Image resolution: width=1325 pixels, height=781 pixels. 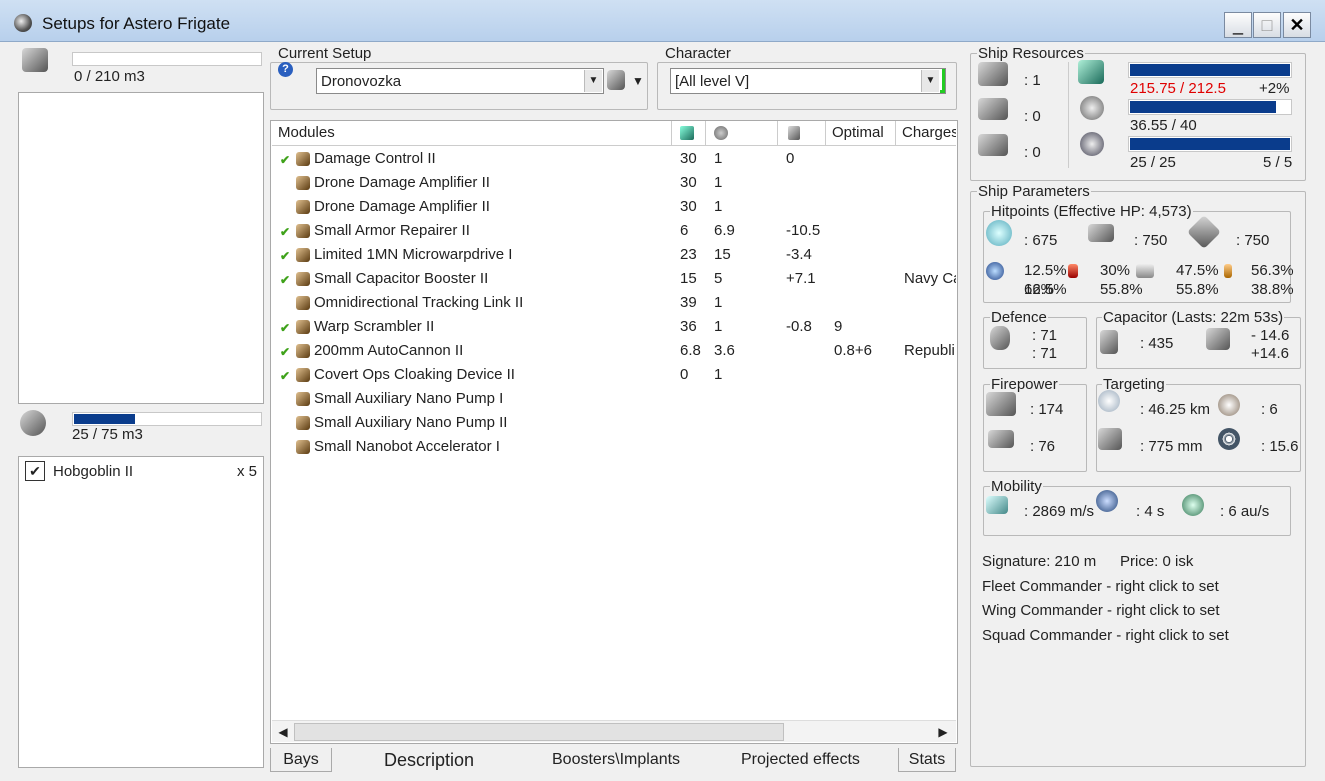 What do you see at coordinates (1092, 108) in the screenshot?
I see `powergrid-icon` at bounding box center [1092, 108].